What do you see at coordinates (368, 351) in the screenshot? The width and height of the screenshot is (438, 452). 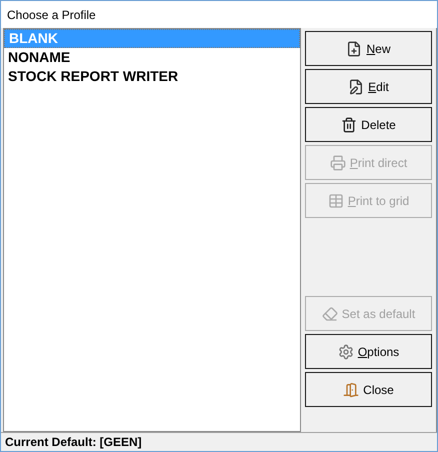 I see `dialog-button: Options` at bounding box center [368, 351].